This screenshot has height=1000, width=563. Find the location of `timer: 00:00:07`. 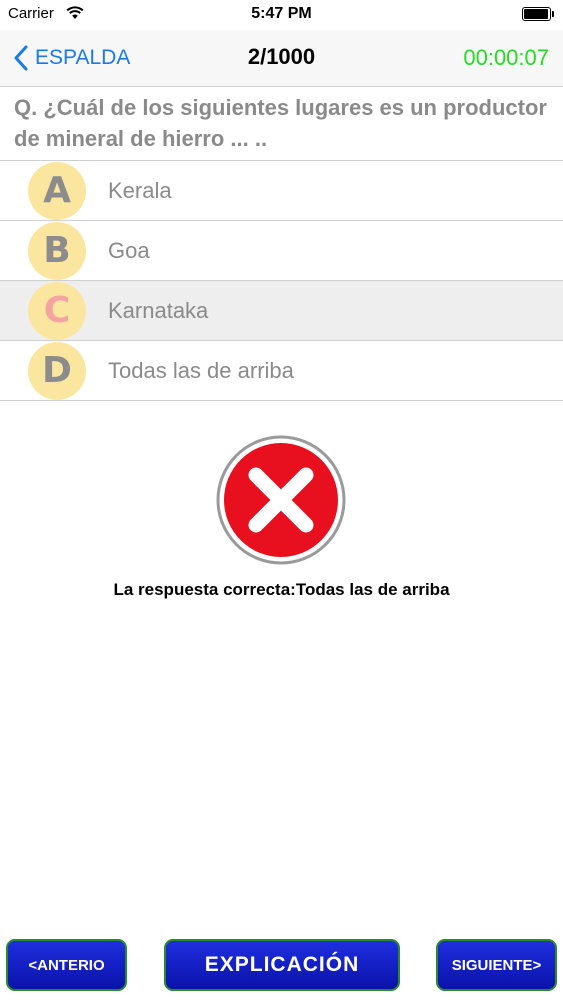

timer: 00:00:07 is located at coordinates (506, 57).